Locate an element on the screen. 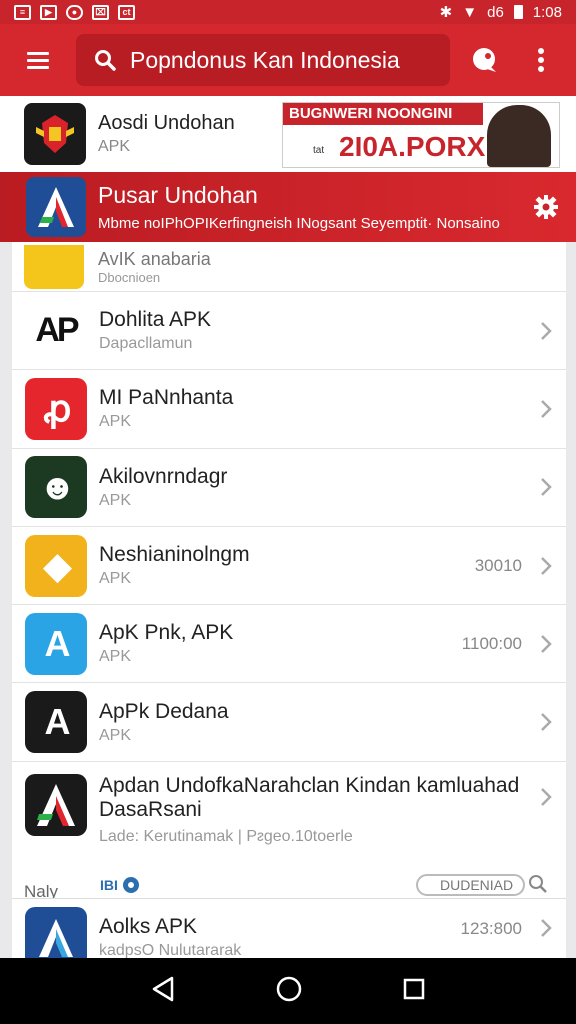  app-icon-glyph: ꝓ is located at coordinates (57, 408).